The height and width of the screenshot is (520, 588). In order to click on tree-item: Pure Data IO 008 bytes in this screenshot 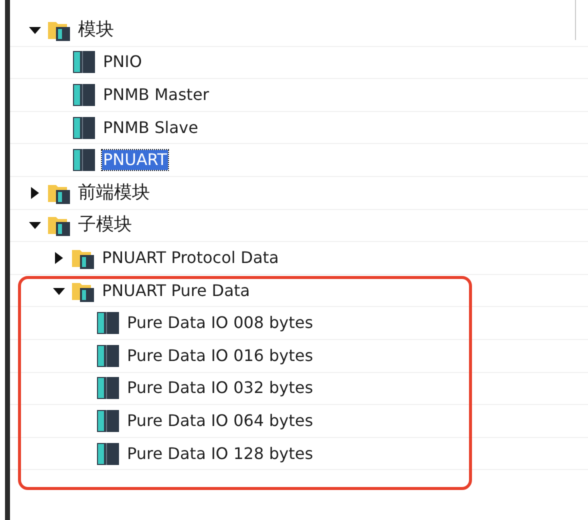, I will do `click(220, 323)`.